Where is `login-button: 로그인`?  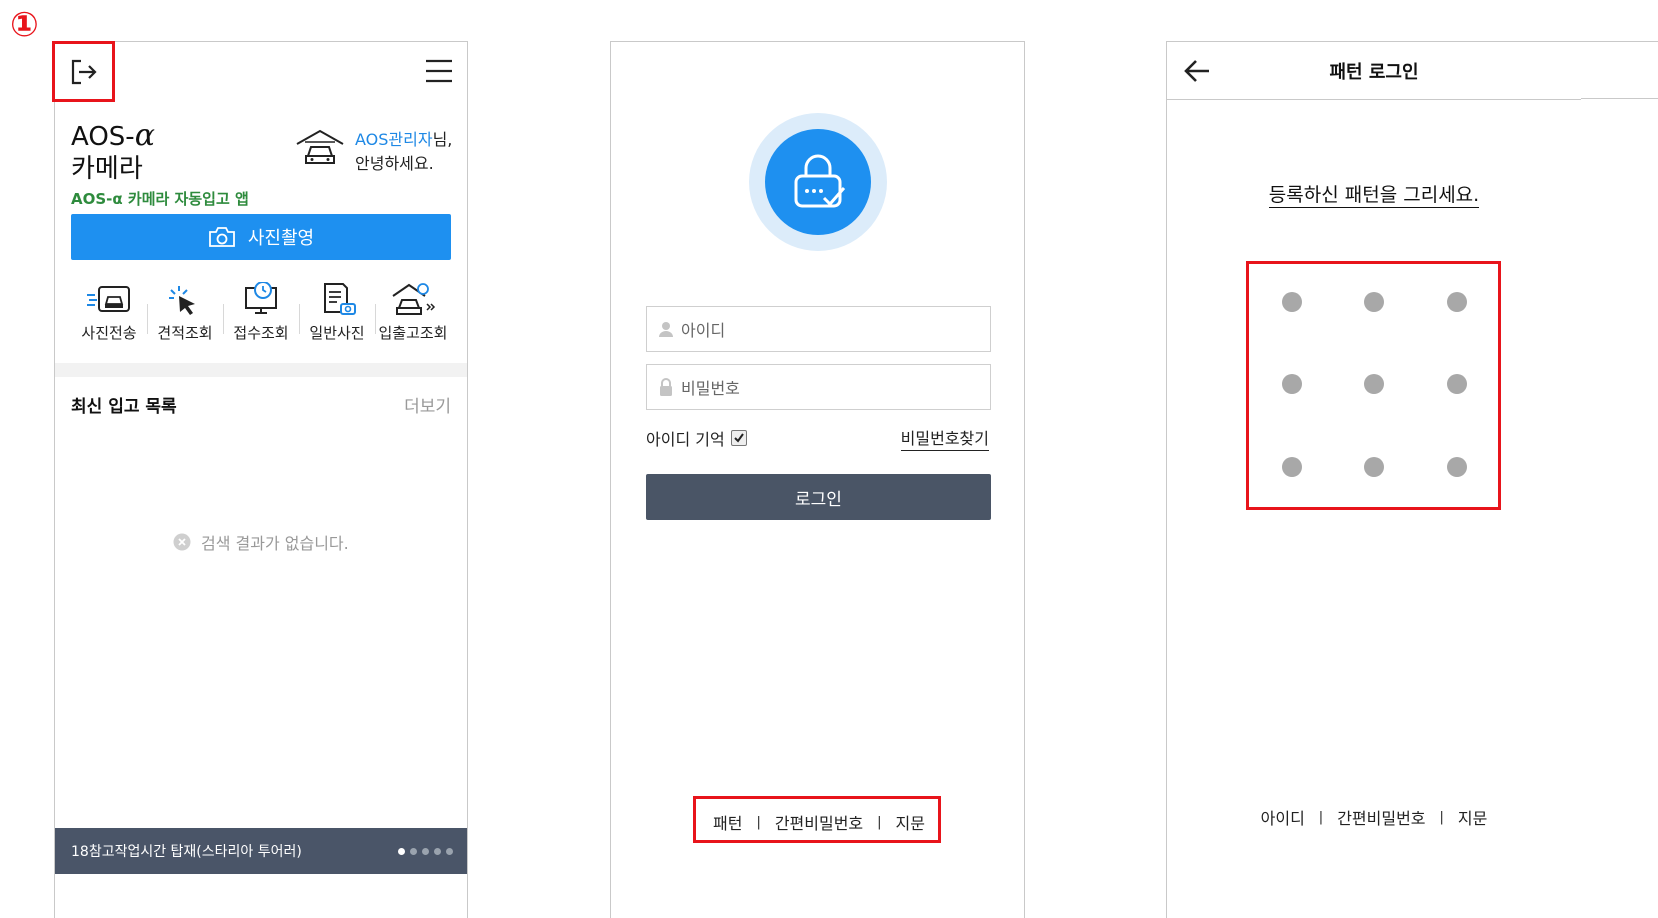
login-button: 로그인 is located at coordinates (818, 497).